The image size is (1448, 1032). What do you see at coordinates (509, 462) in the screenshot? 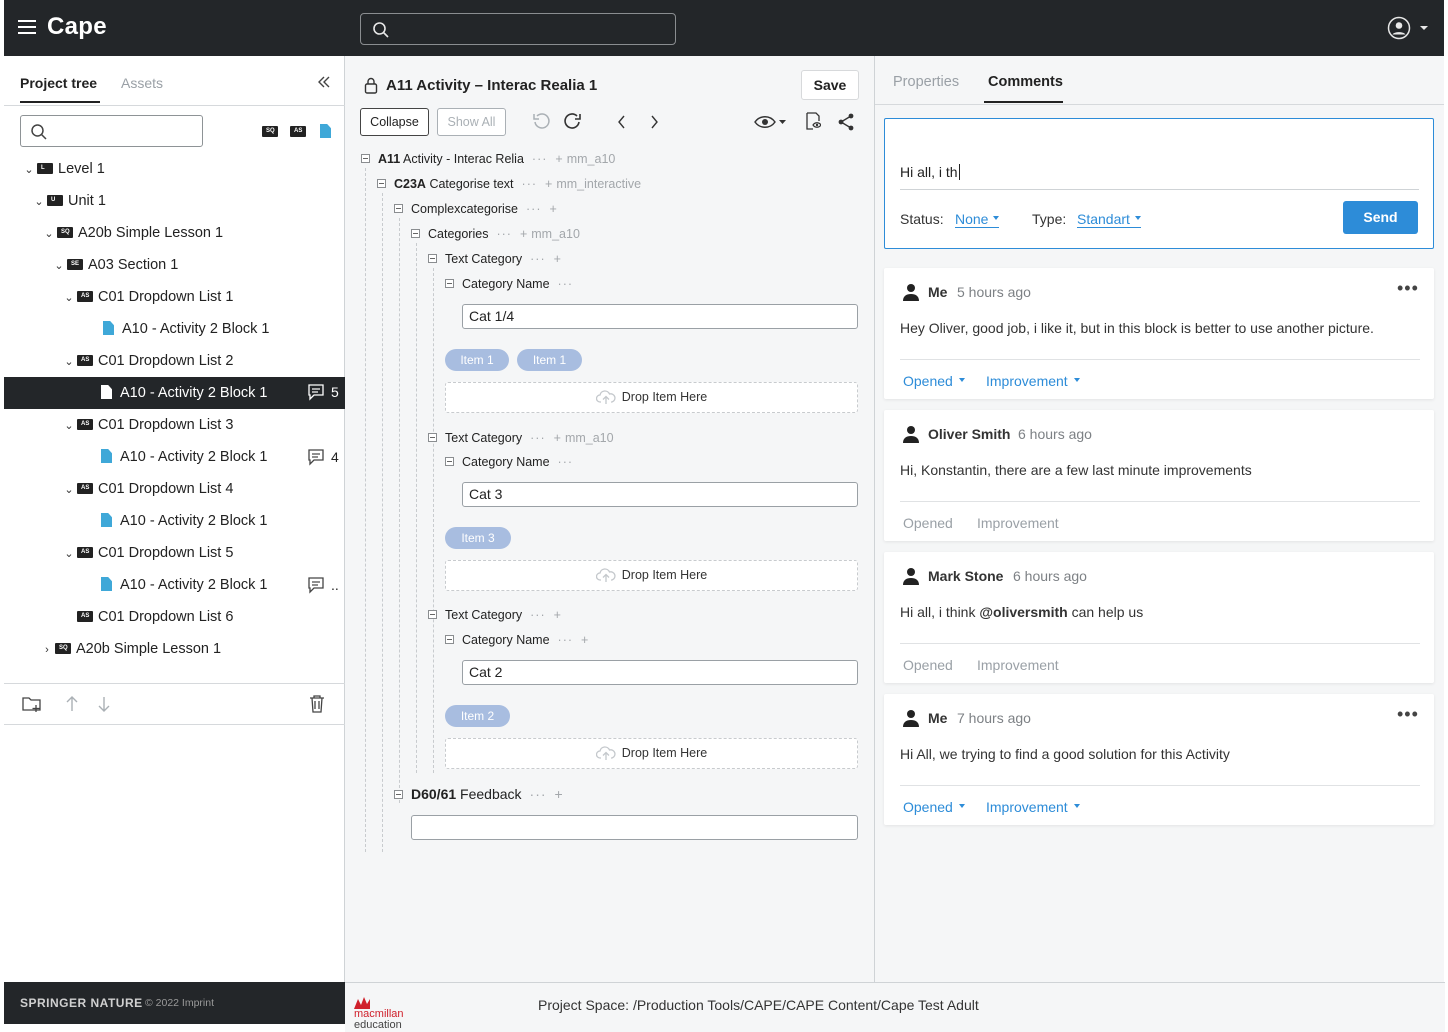
I see `node-category-name: Category Name ···` at bounding box center [509, 462].